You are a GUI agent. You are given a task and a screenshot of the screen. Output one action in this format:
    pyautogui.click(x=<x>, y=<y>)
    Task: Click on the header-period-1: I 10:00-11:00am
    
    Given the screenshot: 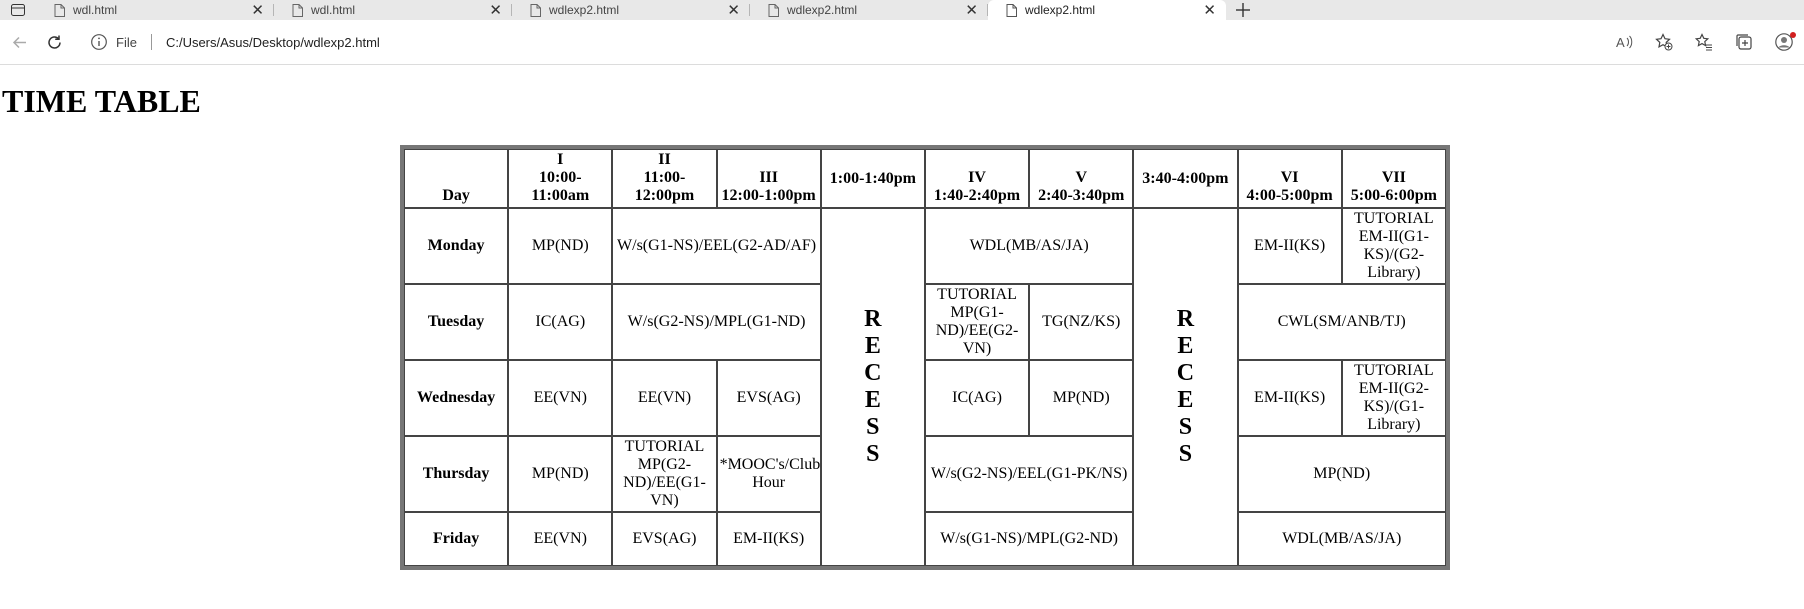 What is the action you would take?
    pyautogui.click(x=560, y=178)
    